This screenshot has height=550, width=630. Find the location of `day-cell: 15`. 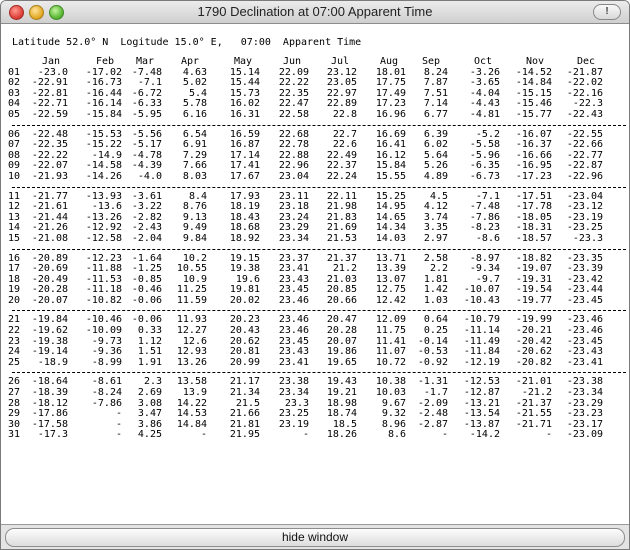

day-cell: 15 is located at coordinates (14, 238).